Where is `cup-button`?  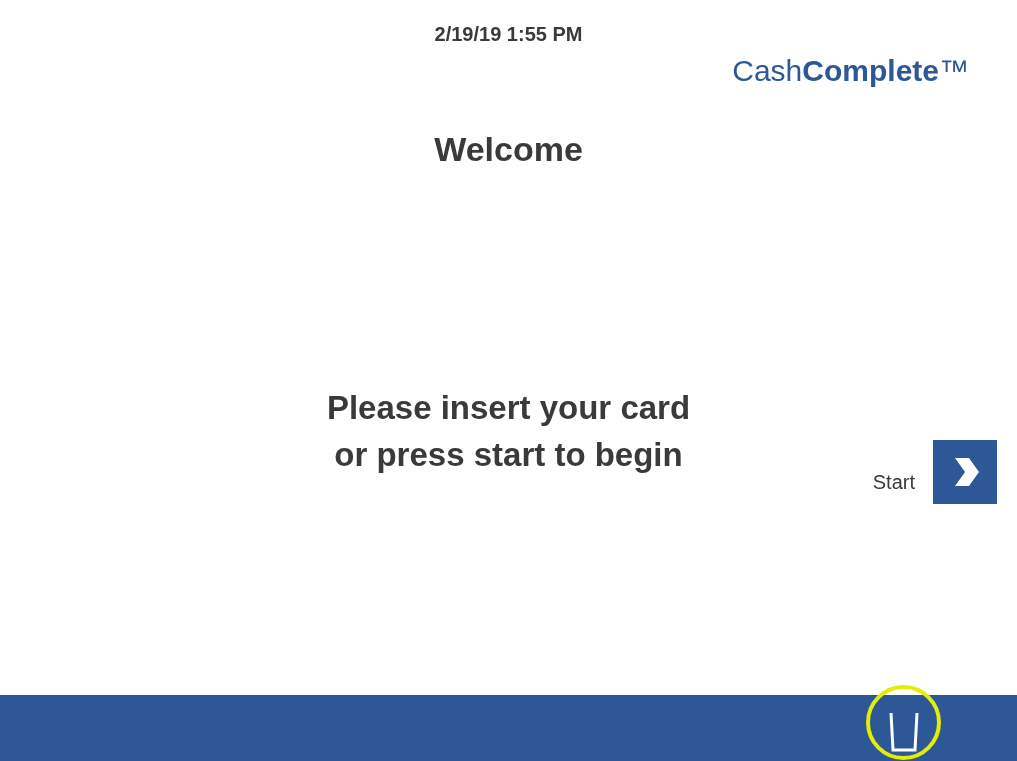
cup-button is located at coordinates (903, 722).